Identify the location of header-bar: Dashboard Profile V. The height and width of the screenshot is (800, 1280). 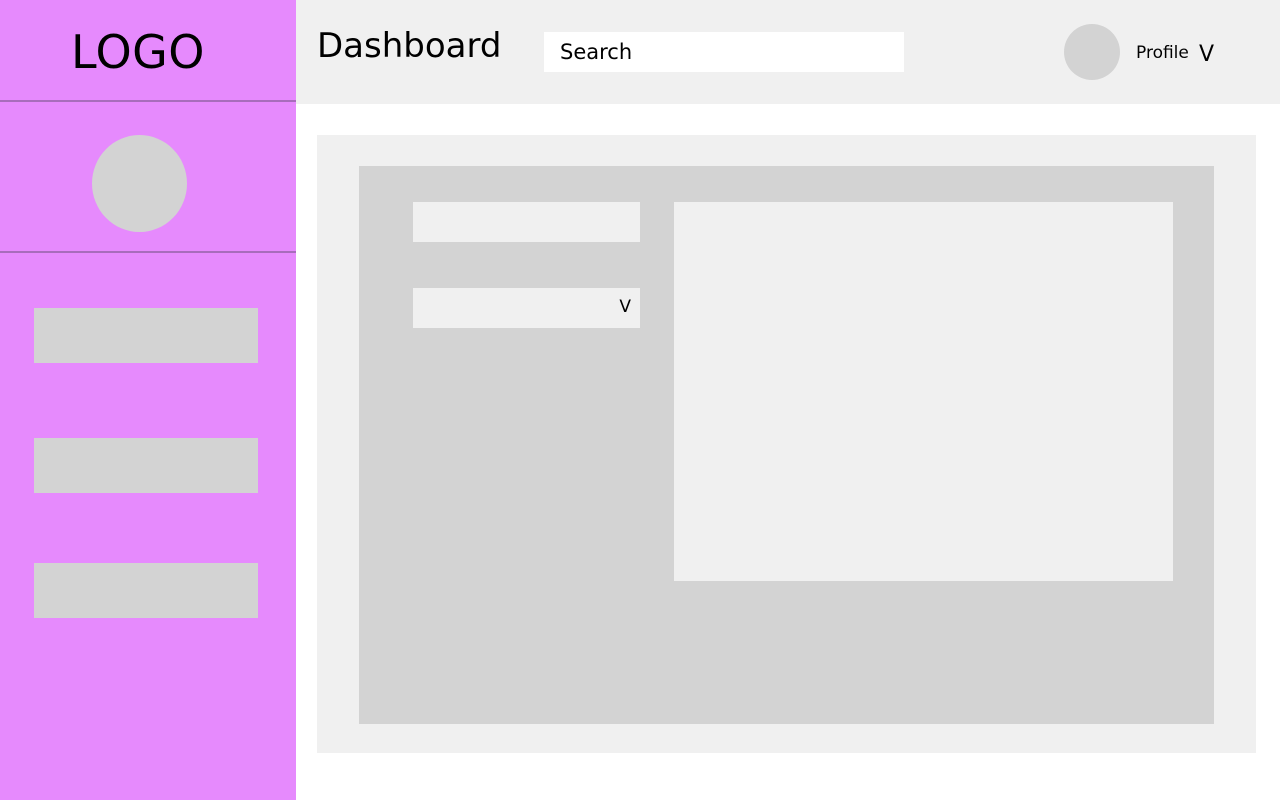
(788, 52).